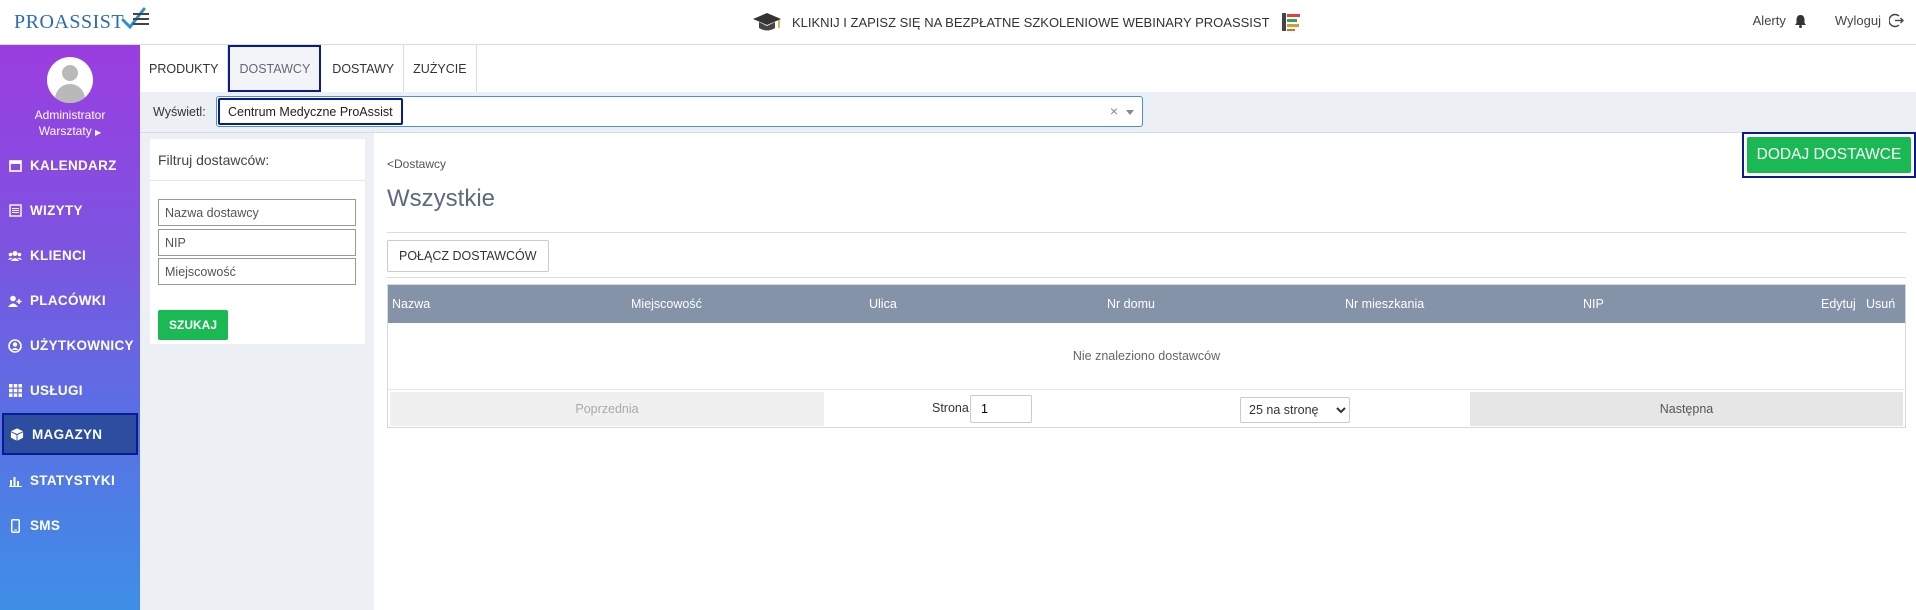 This screenshot has height=610, width=1916. I want to click on logo-text: PROASSIST, so click(69, 21).